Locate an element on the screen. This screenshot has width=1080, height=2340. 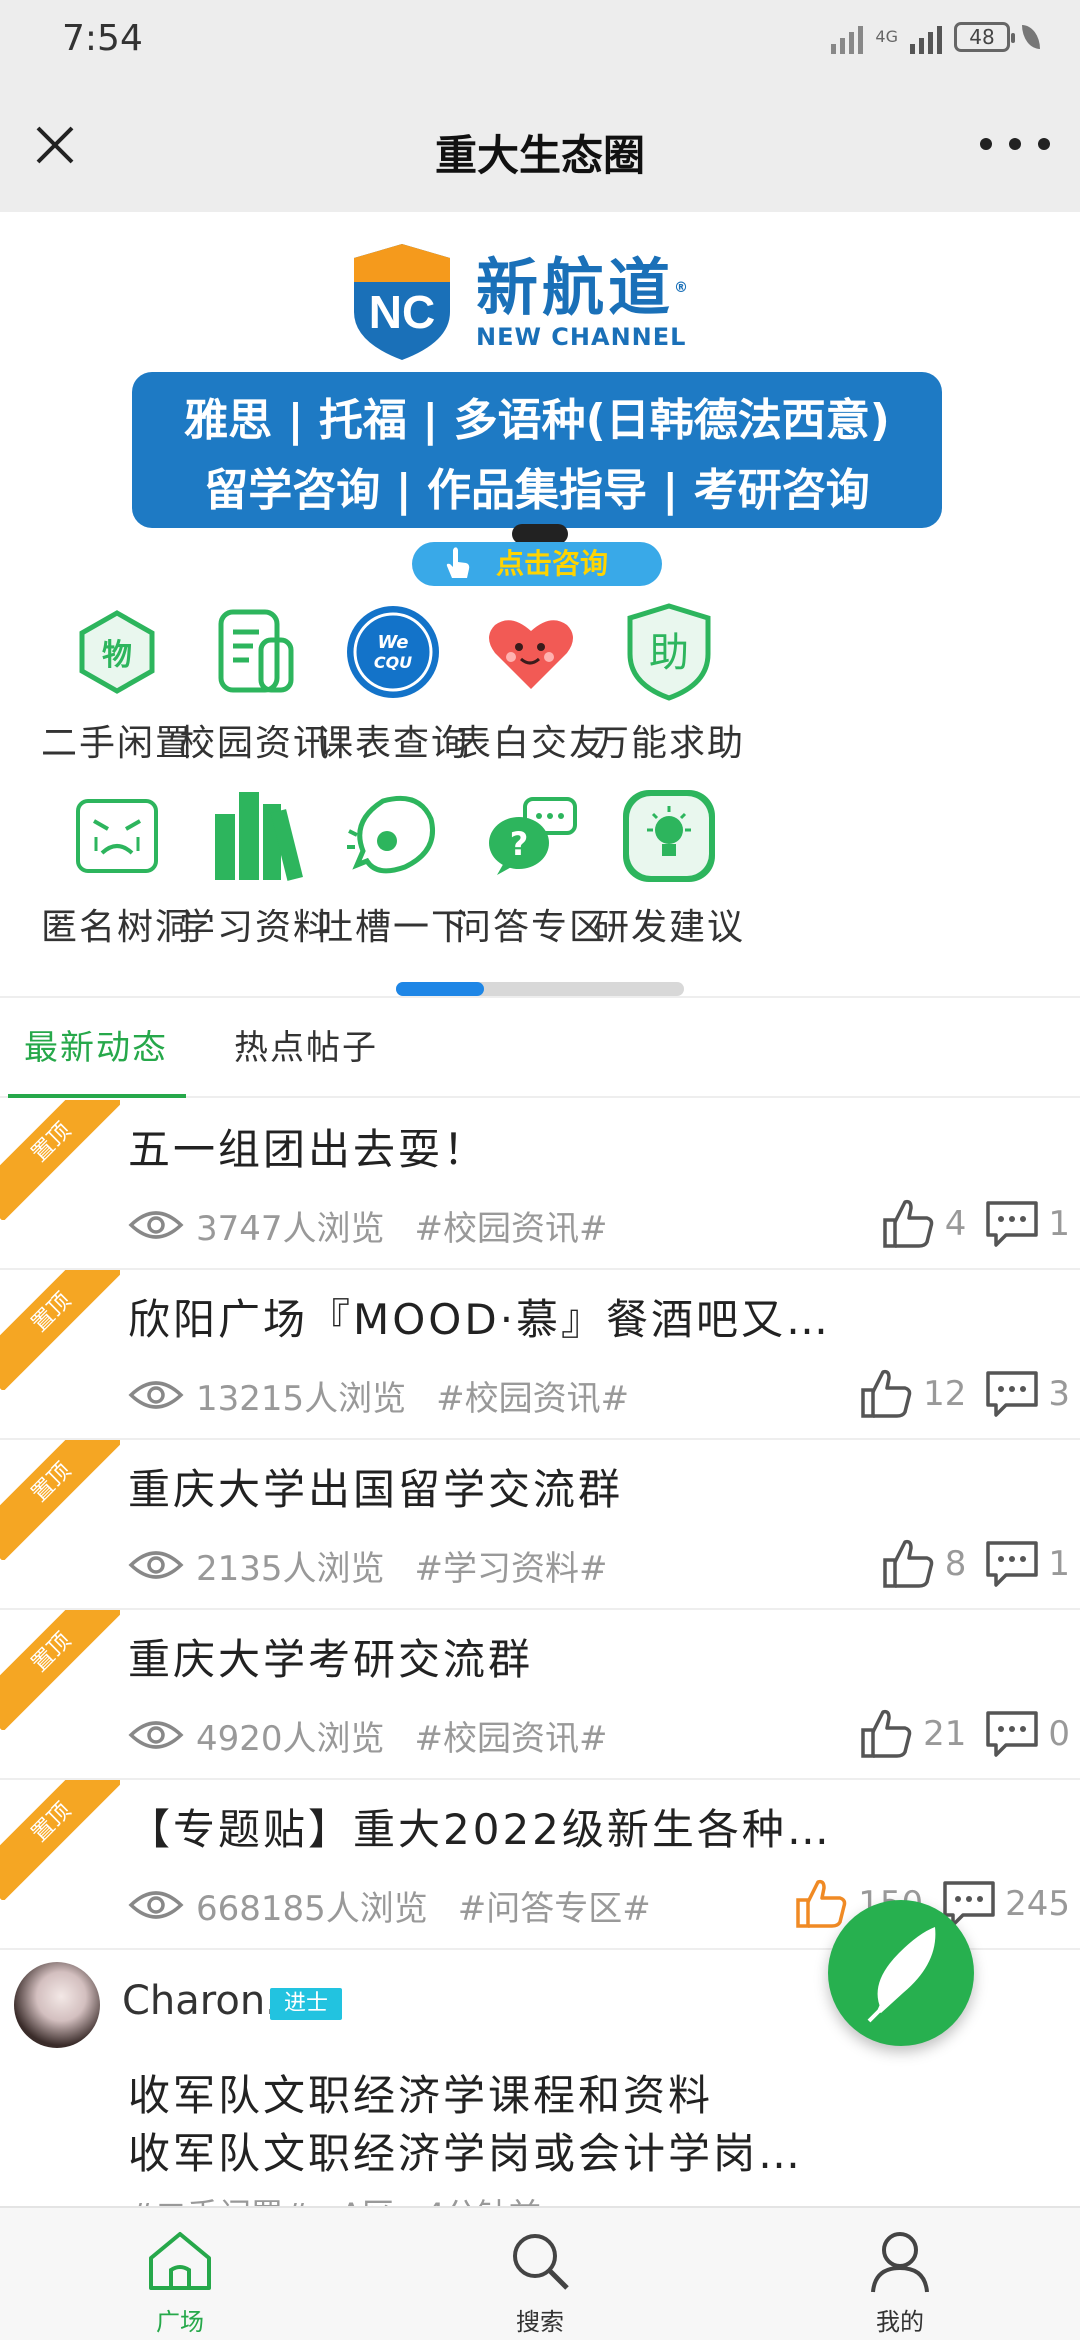
home-icon is located at coordinates (180, 2261).